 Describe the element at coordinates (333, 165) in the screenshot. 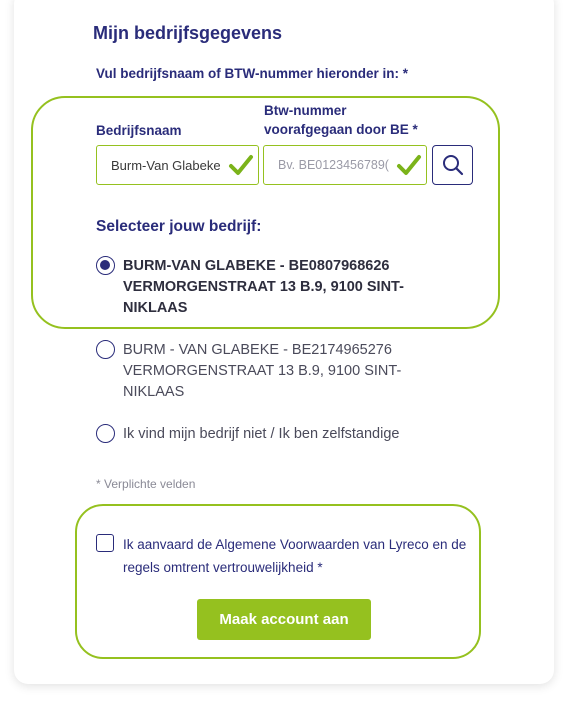

I see `vat-number-placeholder: Bv. BE0123456789(` at that location.